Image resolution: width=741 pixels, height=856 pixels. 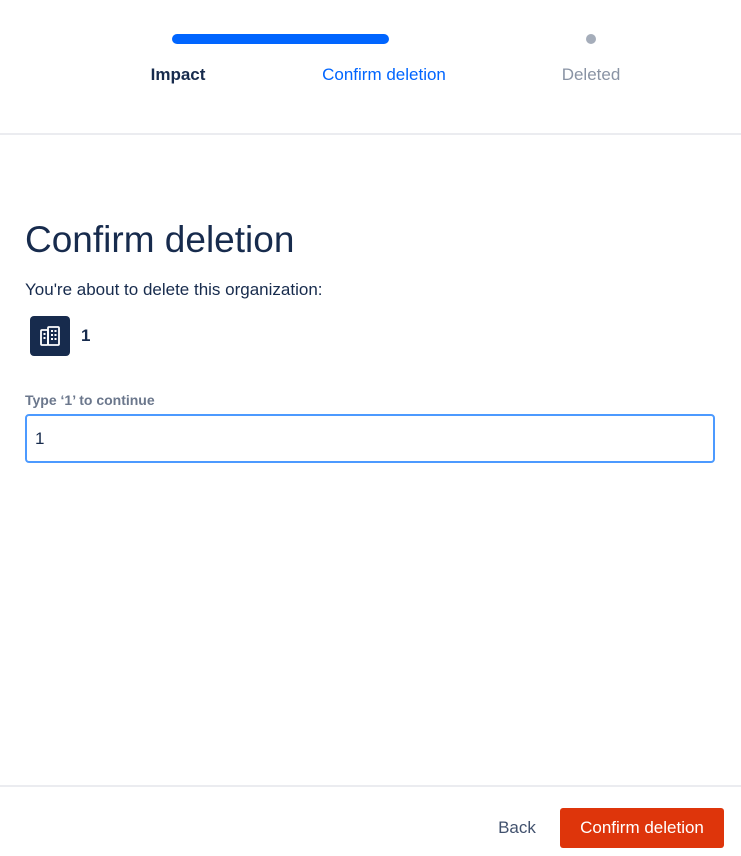 What do you see at coordinates (370, 438) in the screenshot?
I see `confirm-name-input` at bounding box center [370, 438].